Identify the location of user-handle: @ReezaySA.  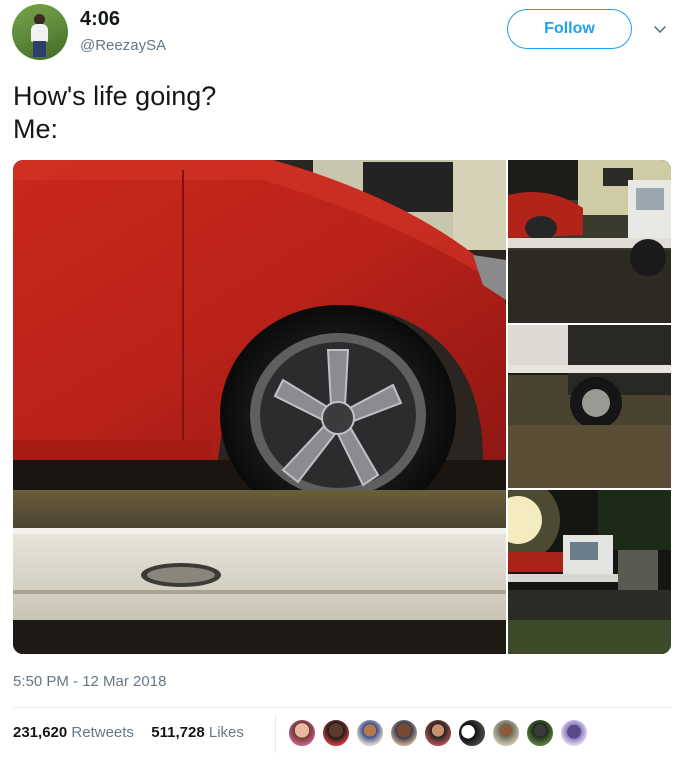
(123, 45).